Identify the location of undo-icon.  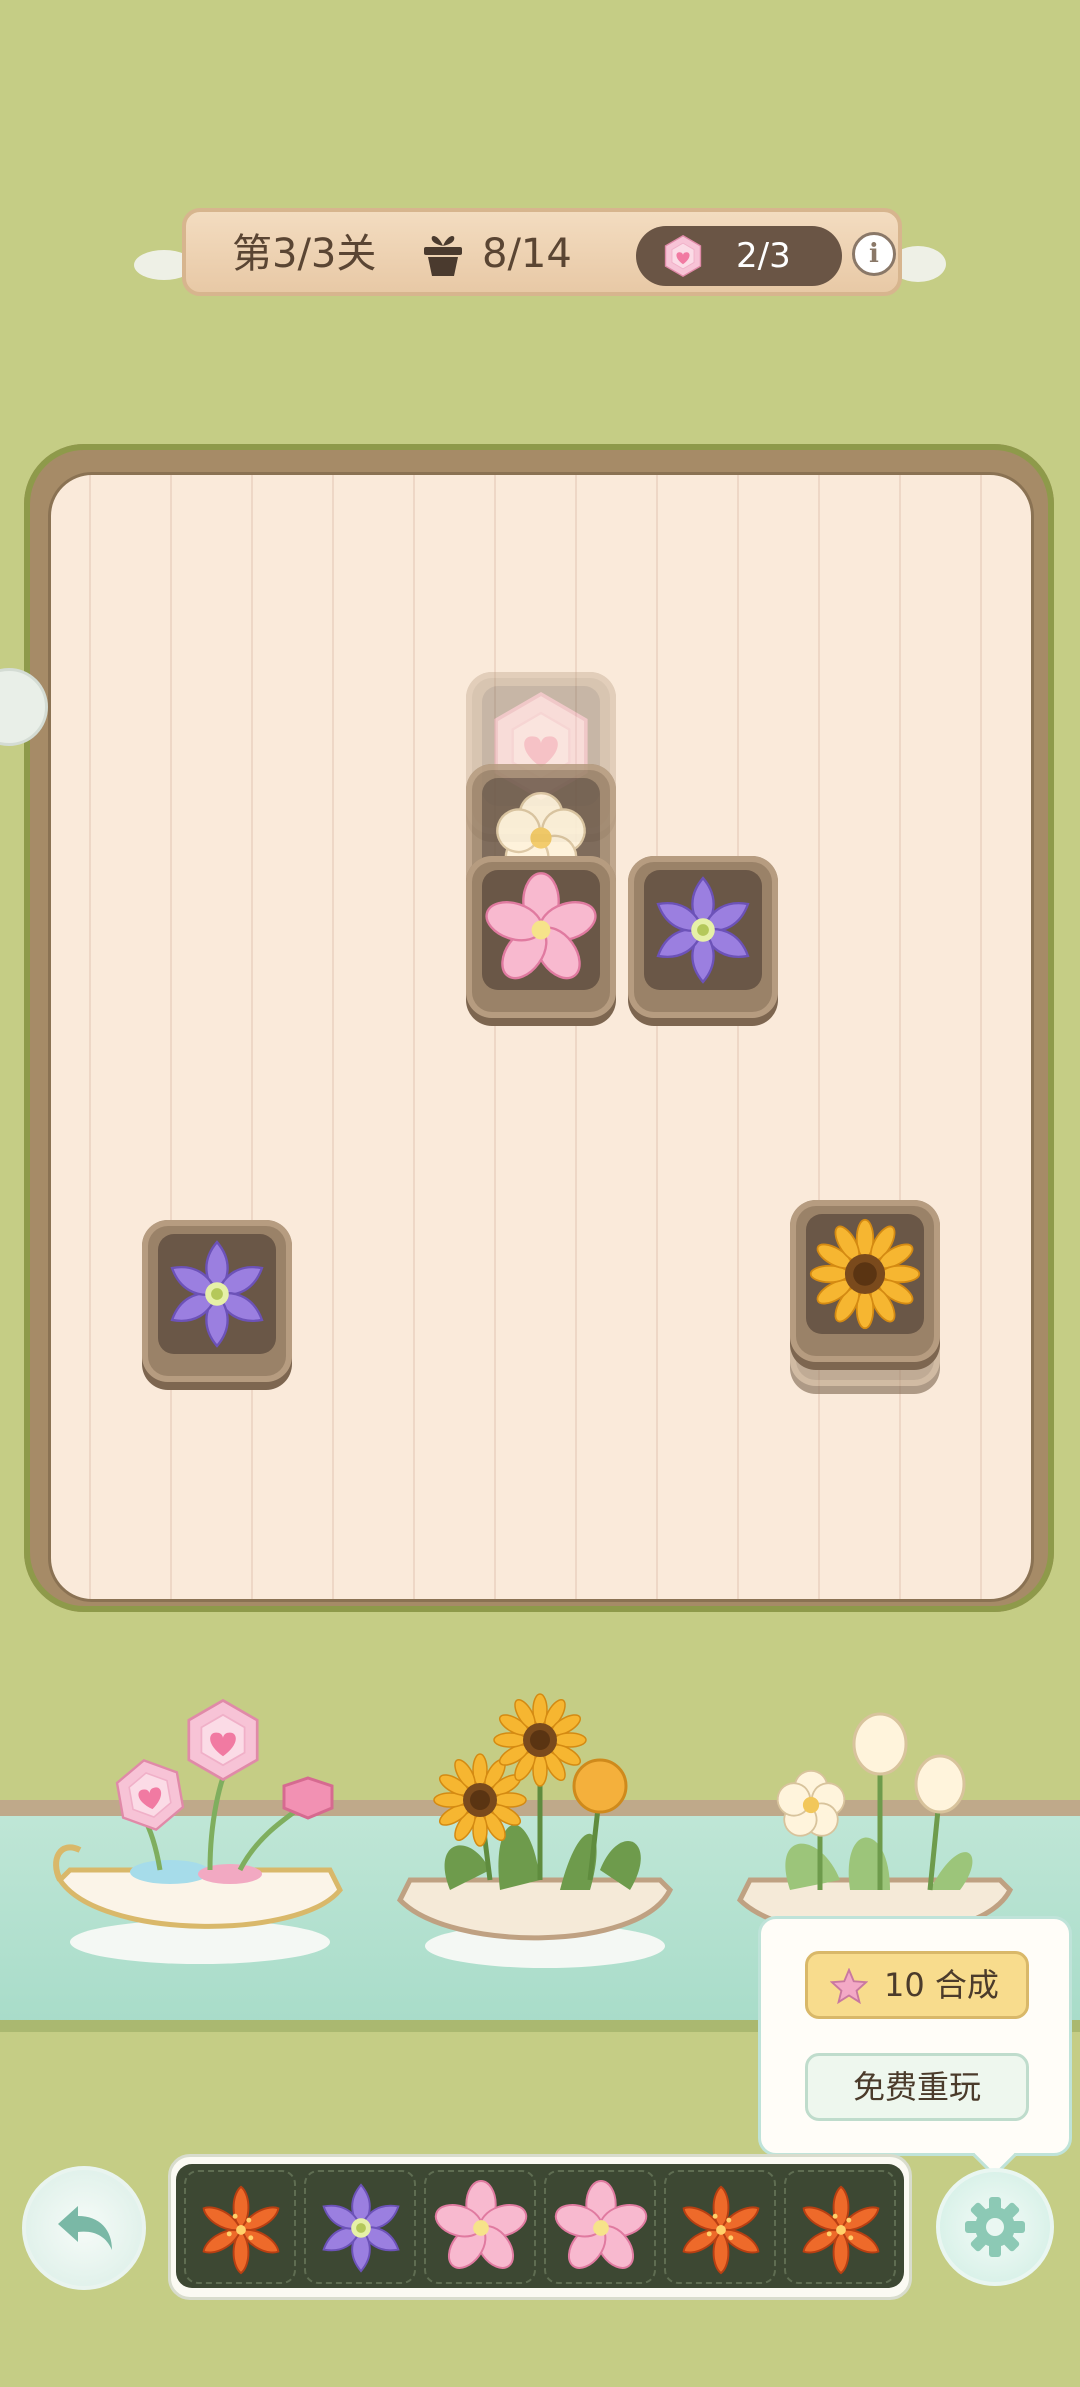
(85, 2228).